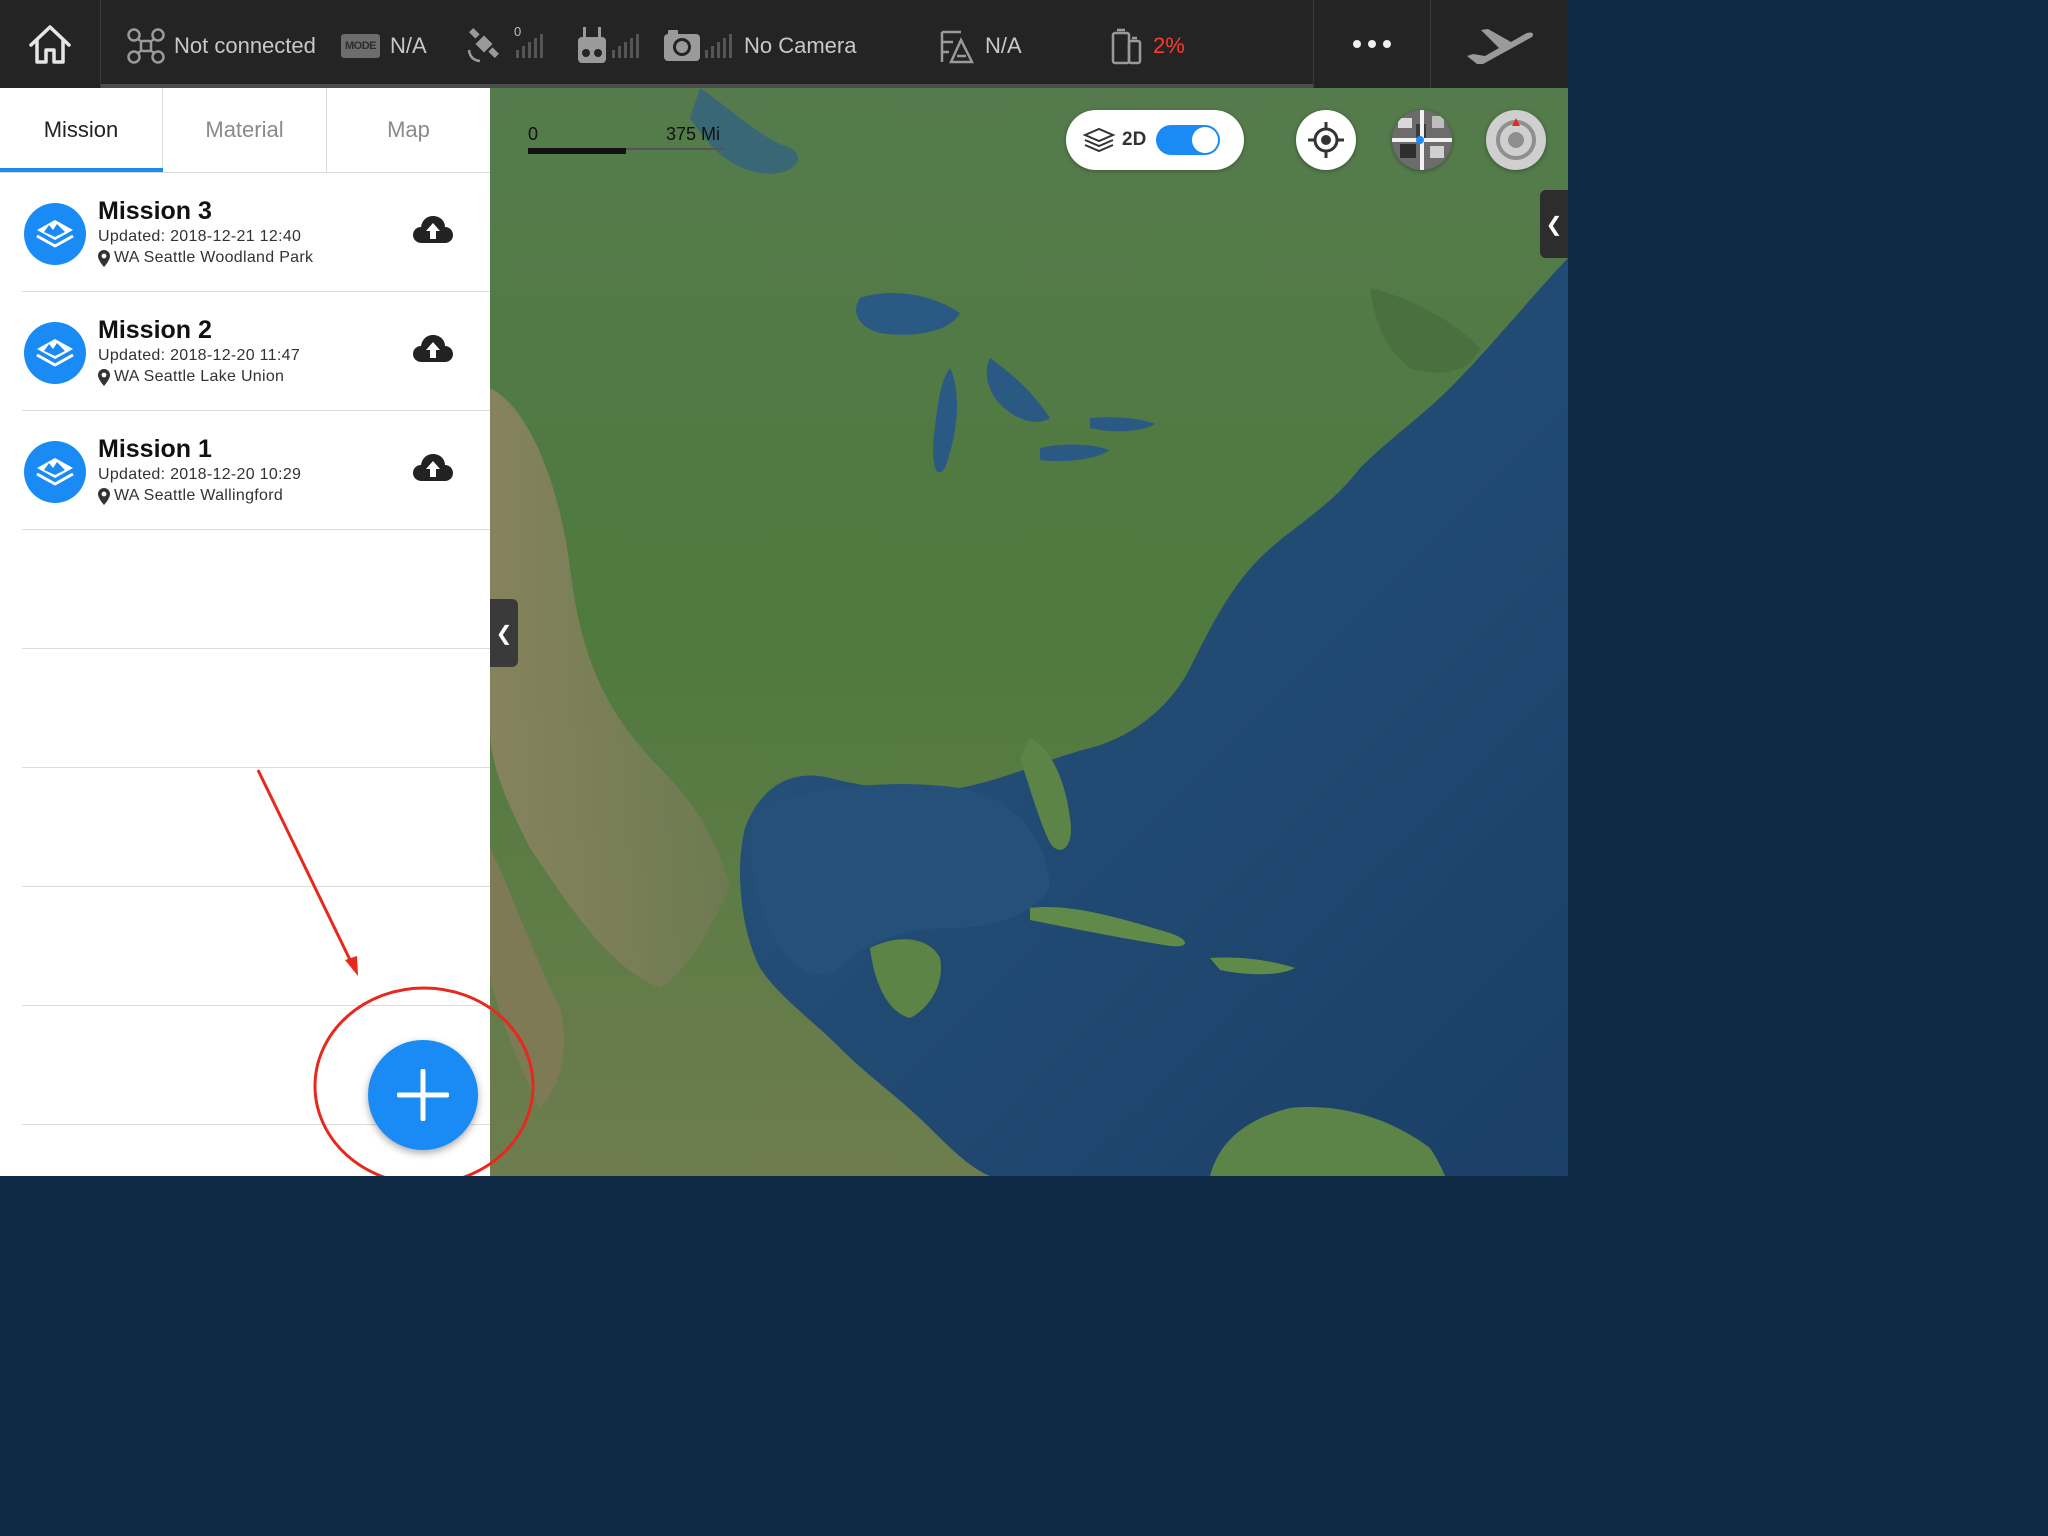 The image size is (2048, 1536). I want to click on battery-percent: 2%, so click(1169, 45).